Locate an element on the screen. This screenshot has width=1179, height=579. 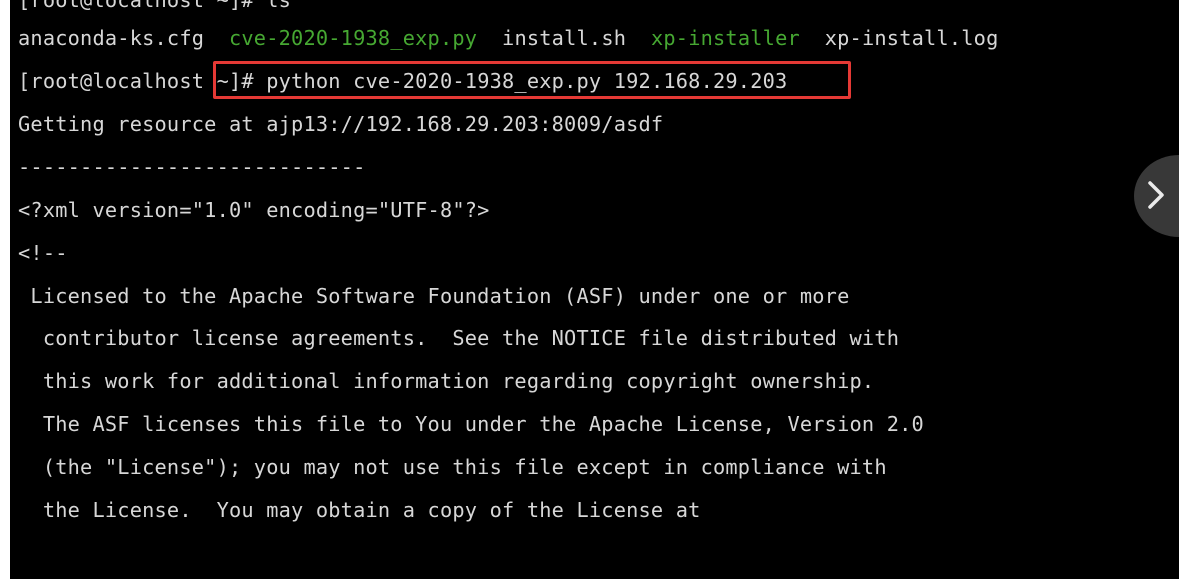
output-line-xml-declaration: <?xml version="1.0" encoding="UTF-8"?> is located at coordinates (254, 210).